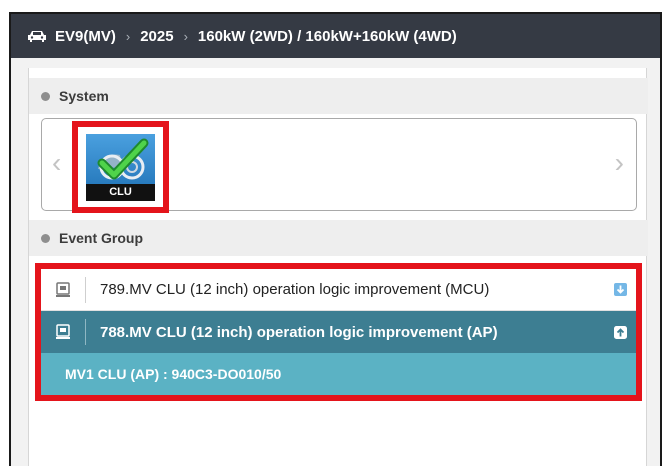  What do you see at coordinates (37, 36) in the screenshot?
I see `car-icon` at bounding box center [37, 36].